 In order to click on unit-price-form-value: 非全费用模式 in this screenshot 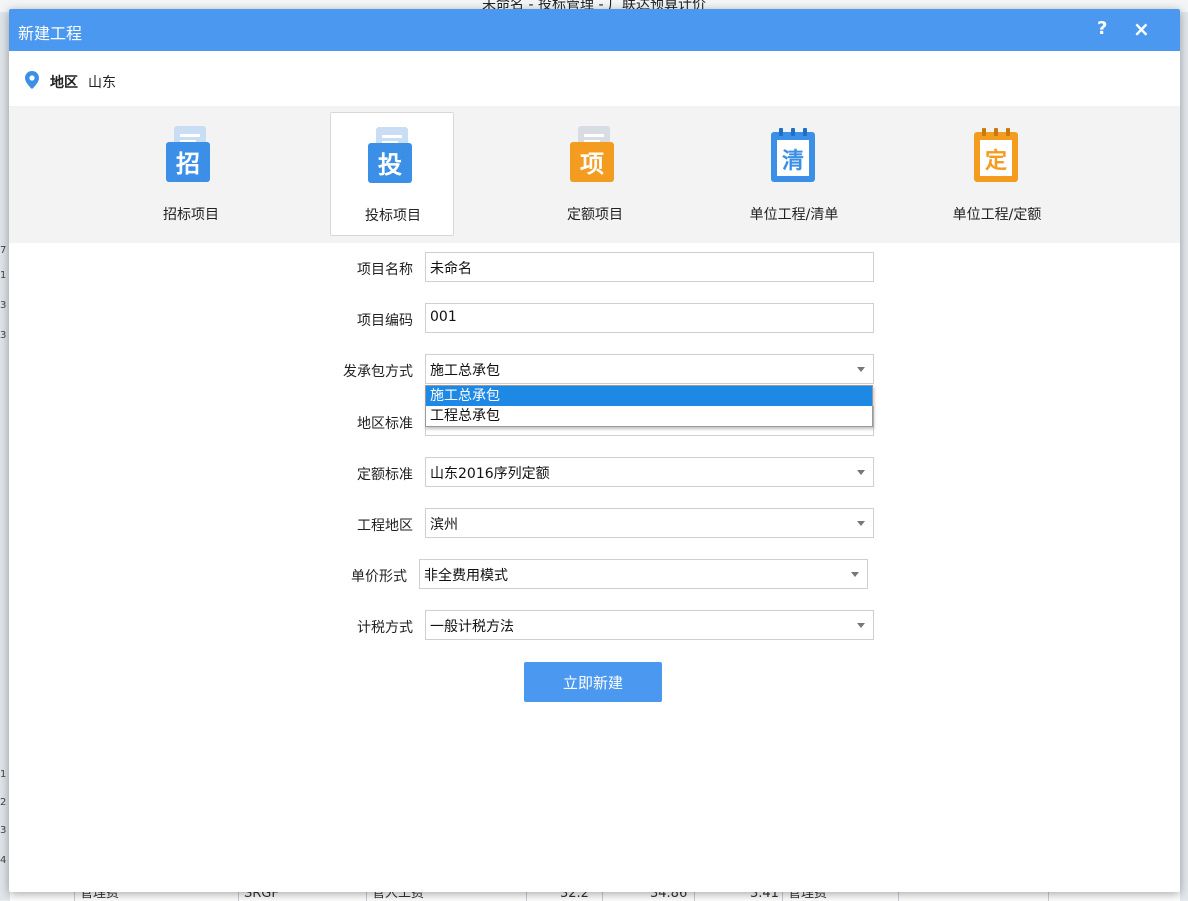, I will do `click(466, 576)`.